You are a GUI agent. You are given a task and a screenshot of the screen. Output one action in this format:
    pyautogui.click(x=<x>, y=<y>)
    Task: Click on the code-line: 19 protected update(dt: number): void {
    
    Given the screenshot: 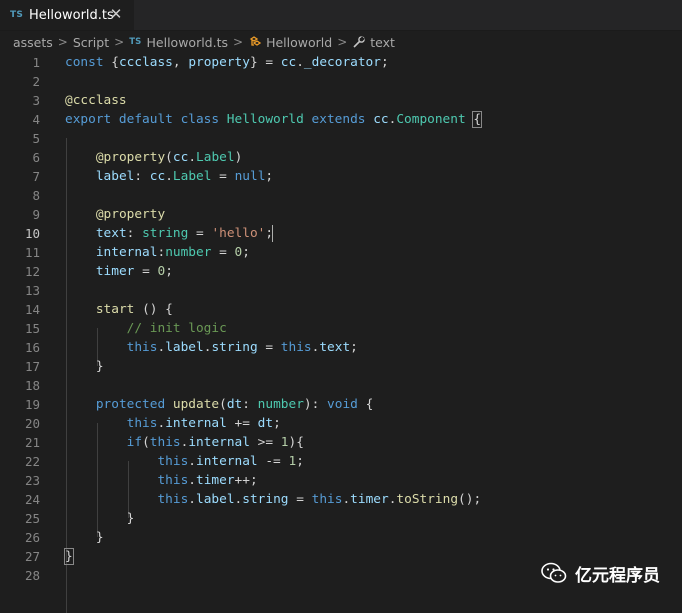 What is the action you would take?
    pyautogui.click(x=341, y=404)
    